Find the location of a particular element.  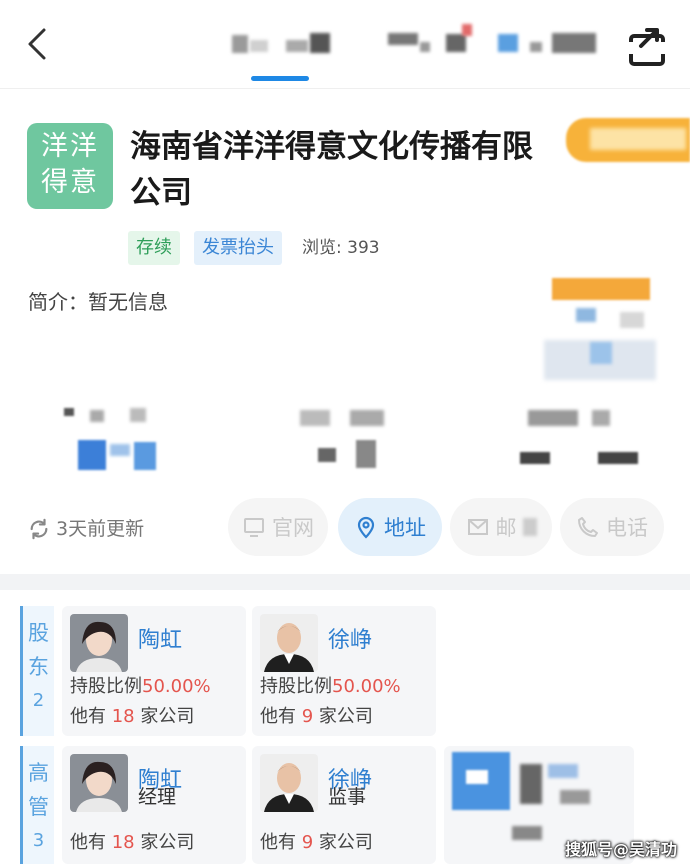

executive-card: 徐峥 监事 他有 9 家公司 is located at coordinates (344, 805).